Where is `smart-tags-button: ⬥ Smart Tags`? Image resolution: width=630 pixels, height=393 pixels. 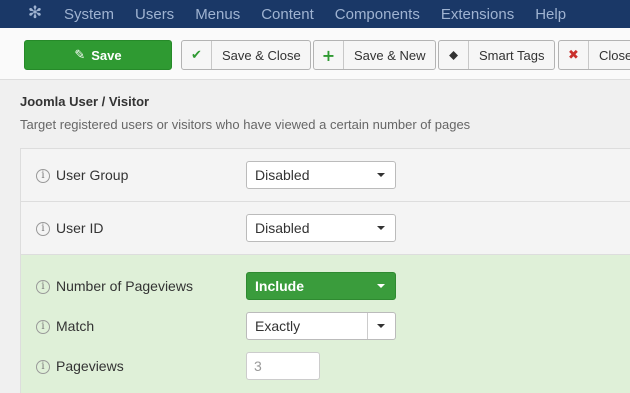
smart-tags-button: ⬥ Smart Tags is located at coordinates (496, 55).